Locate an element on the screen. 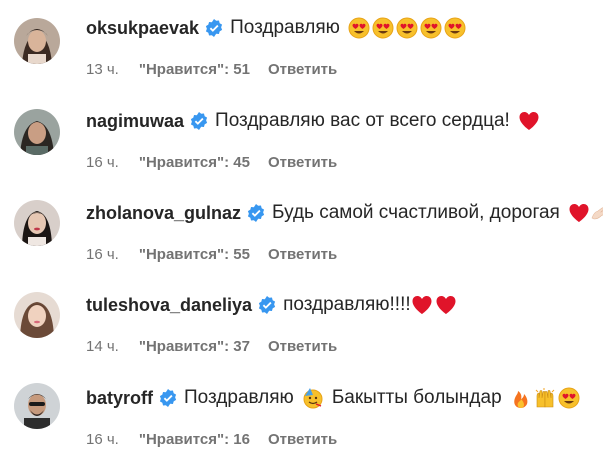 This screenshot has height=473, width=603. comment-meta: 16 ч. "Нравится": 16 Ответить is located at coordinates (211, 439).